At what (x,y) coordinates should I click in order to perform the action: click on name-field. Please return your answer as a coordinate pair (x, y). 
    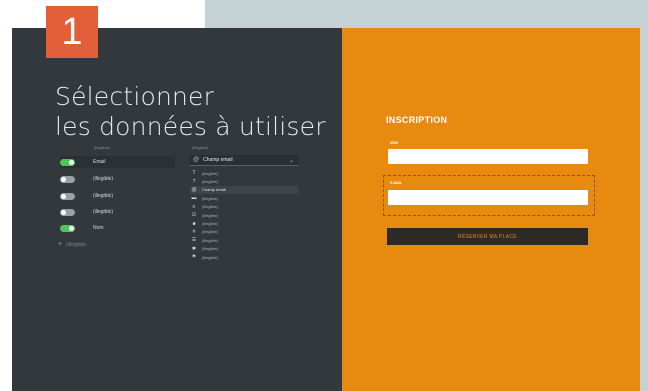
    Looking at the image, I should click on (488, 156).